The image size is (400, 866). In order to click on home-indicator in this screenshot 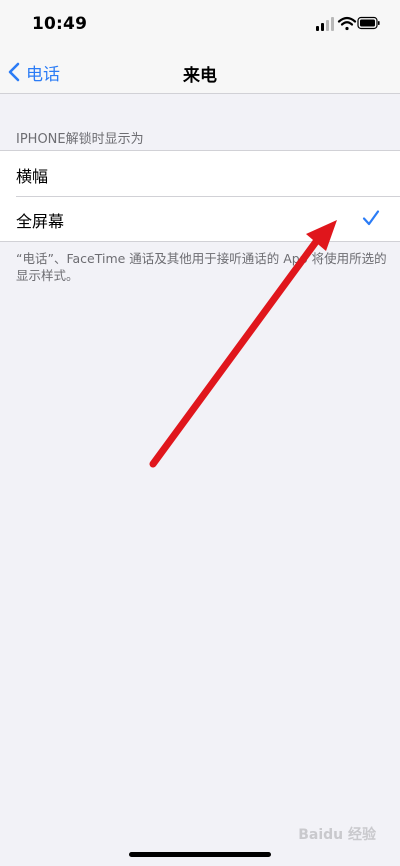, I will do `click(200, 854)`.